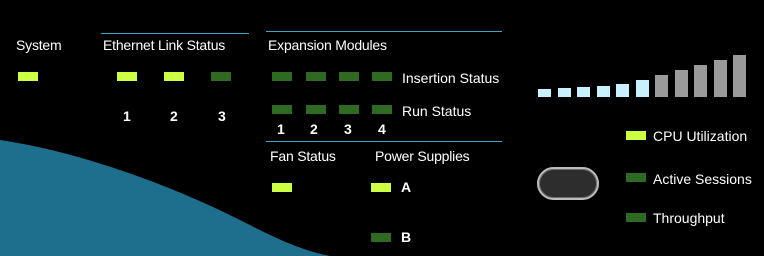 This screenshot has height=256, width=764. I want to click on ethernet-port-2-number: 2, so click(174, 116).